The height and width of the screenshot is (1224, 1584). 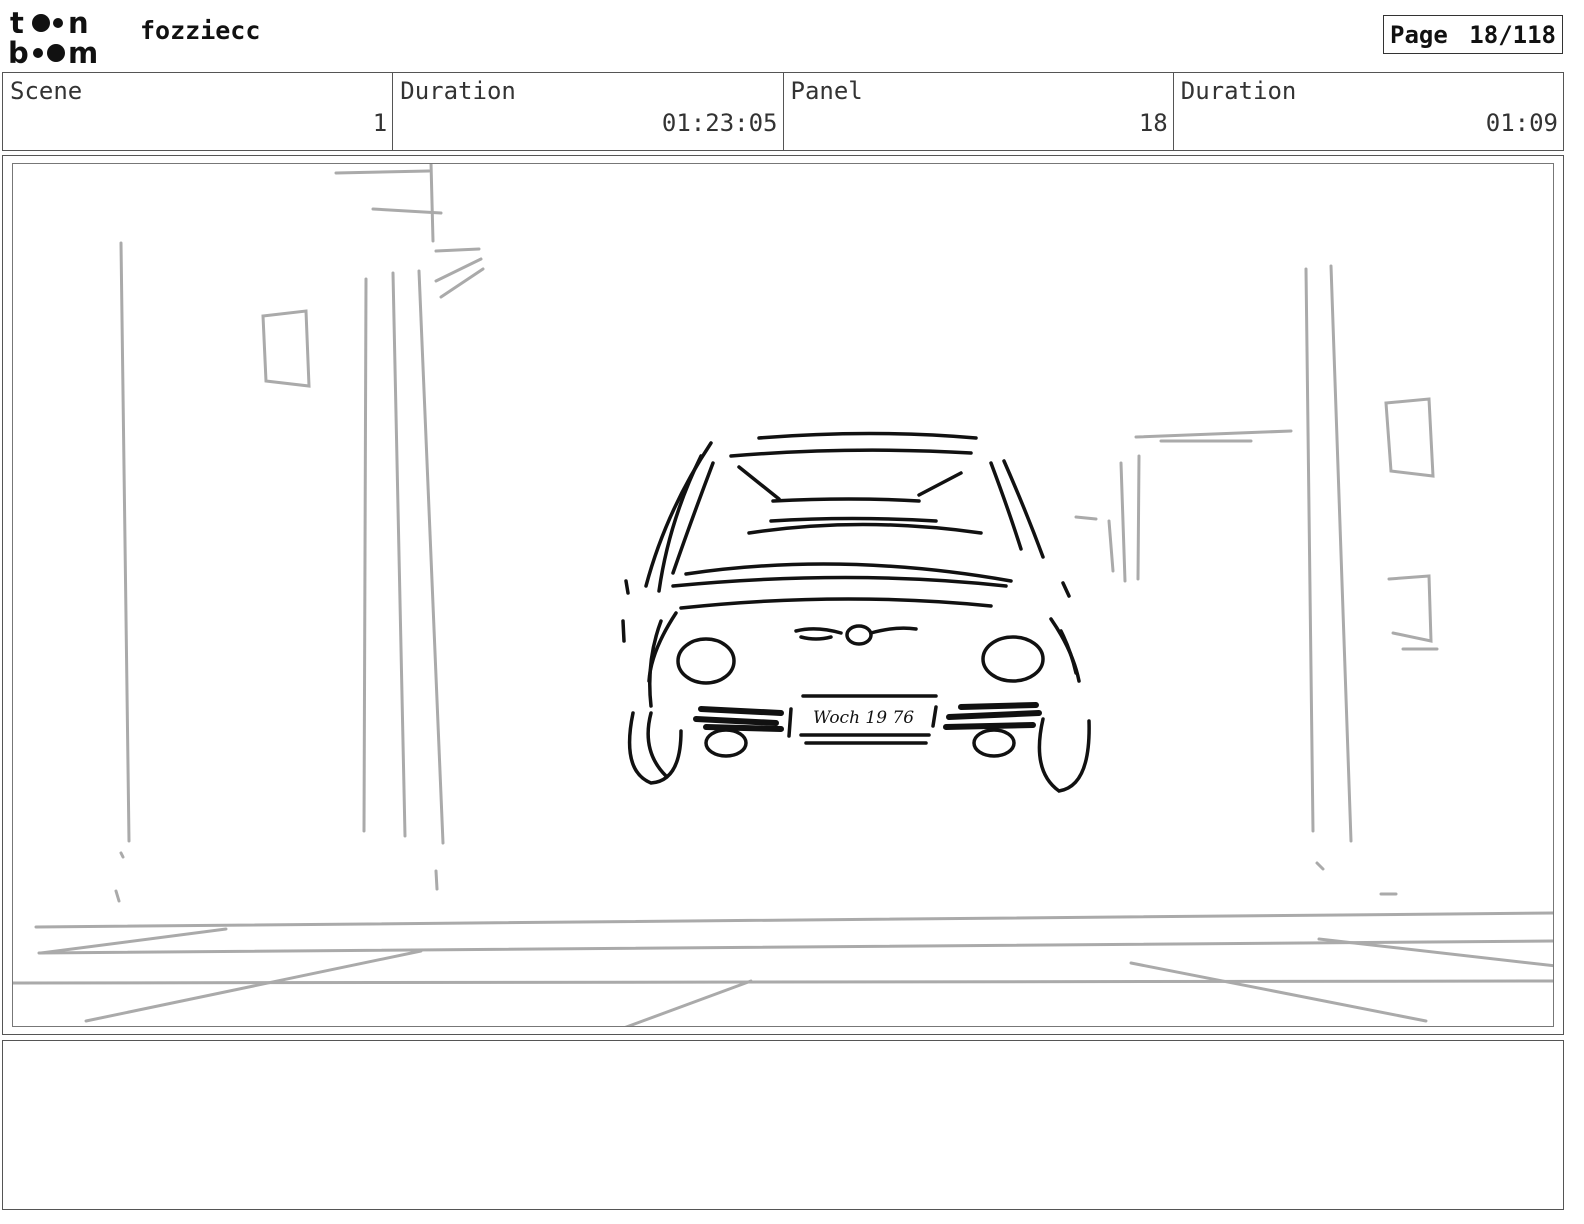 What do you see at coordinates (826, 91) in the screenshot?
I see `panel-label: Panel` at bounding box center [826, 91].